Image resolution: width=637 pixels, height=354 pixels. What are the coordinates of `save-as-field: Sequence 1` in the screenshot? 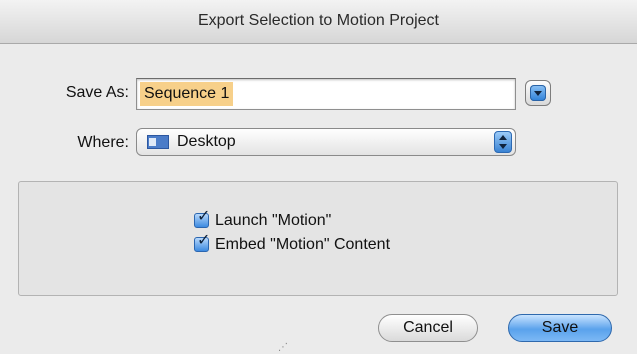 It's located at (326, 94).